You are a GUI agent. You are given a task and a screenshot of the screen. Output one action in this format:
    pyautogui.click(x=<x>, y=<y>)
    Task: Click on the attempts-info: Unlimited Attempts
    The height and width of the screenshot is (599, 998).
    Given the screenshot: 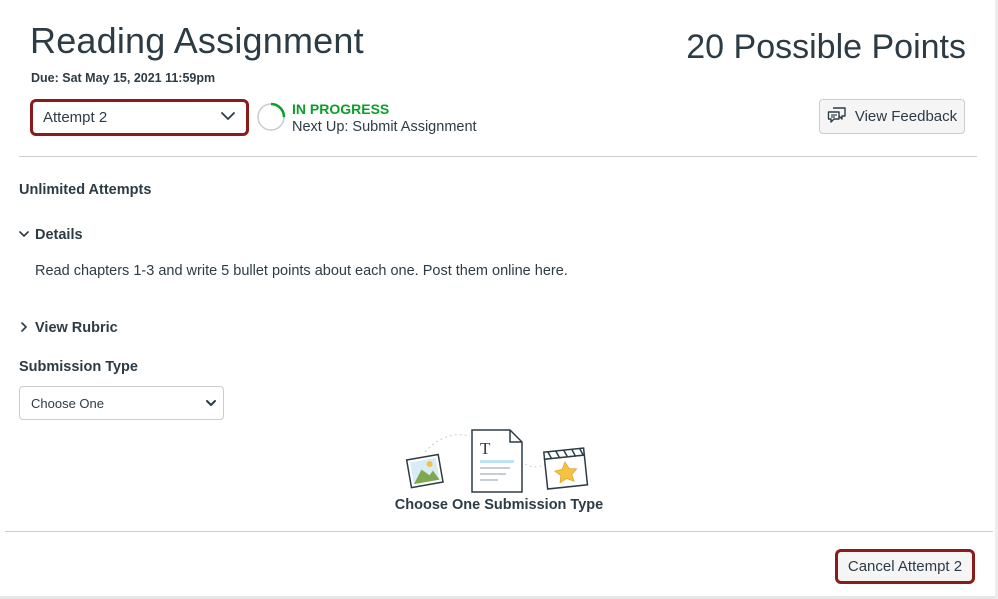 What is the action you would take?
    pyautogui.click(x=85, y=190)
    